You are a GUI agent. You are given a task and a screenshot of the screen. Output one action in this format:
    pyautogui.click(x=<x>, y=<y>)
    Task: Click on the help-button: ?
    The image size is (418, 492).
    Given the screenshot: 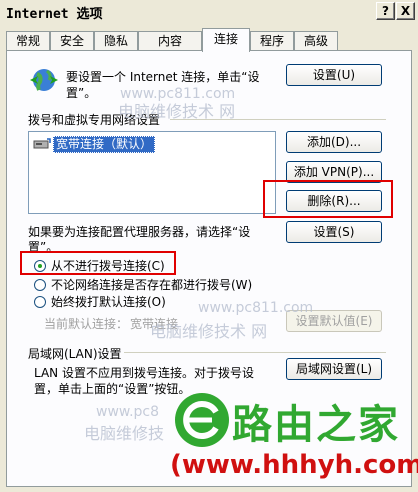 What is the action you would take?
    pyautogui.click(x=385, y=11)
    